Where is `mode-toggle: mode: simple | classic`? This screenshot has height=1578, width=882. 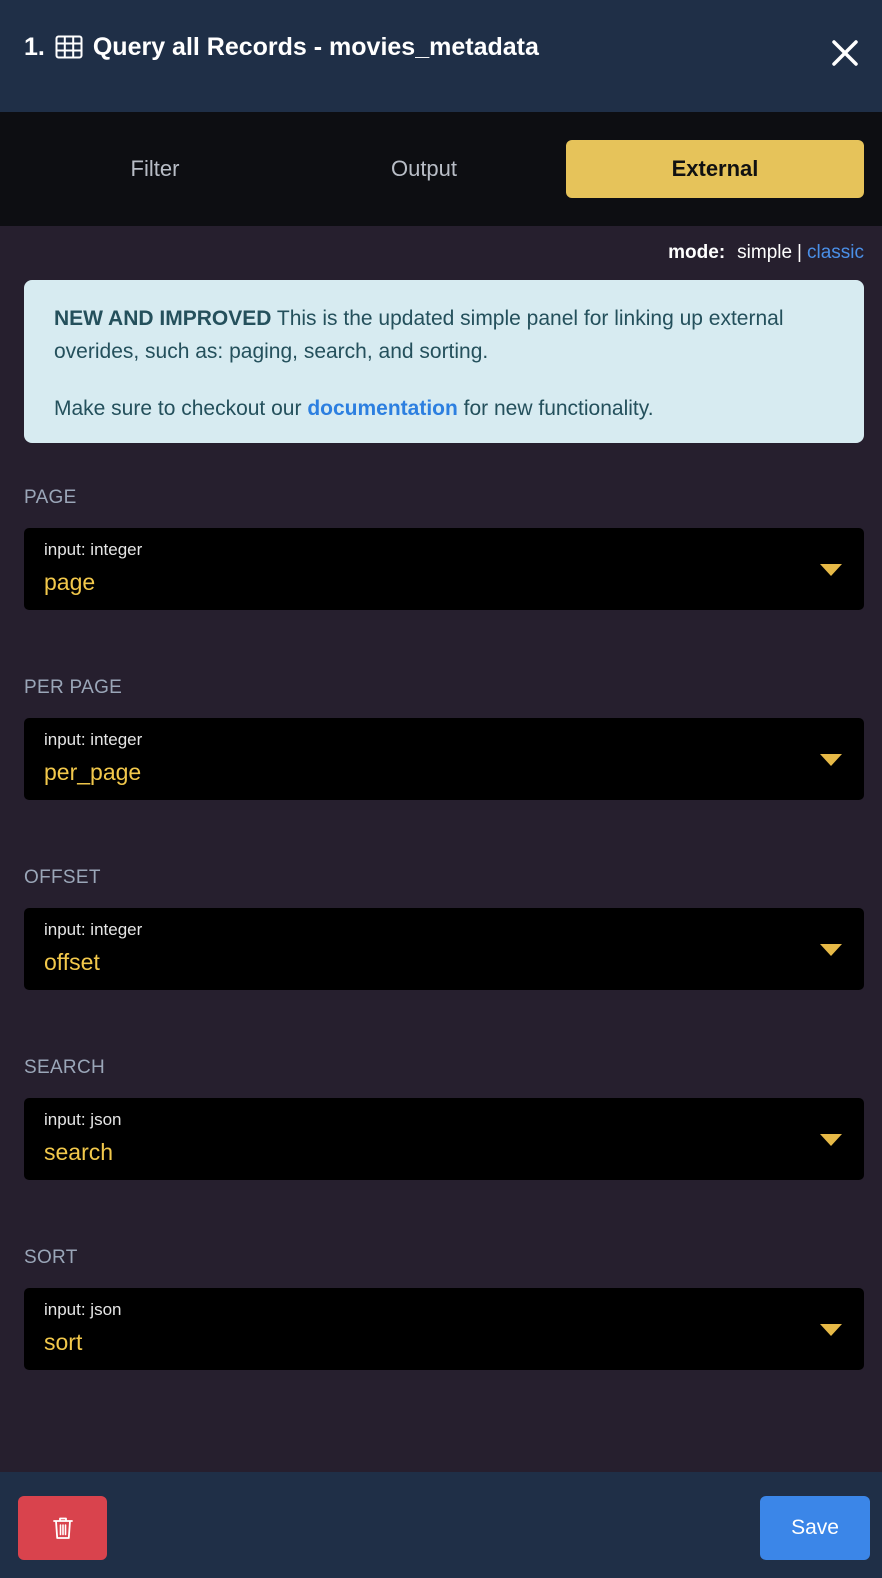
mode-toggle: mode: simple | classic is located at coordinates (766, 253).